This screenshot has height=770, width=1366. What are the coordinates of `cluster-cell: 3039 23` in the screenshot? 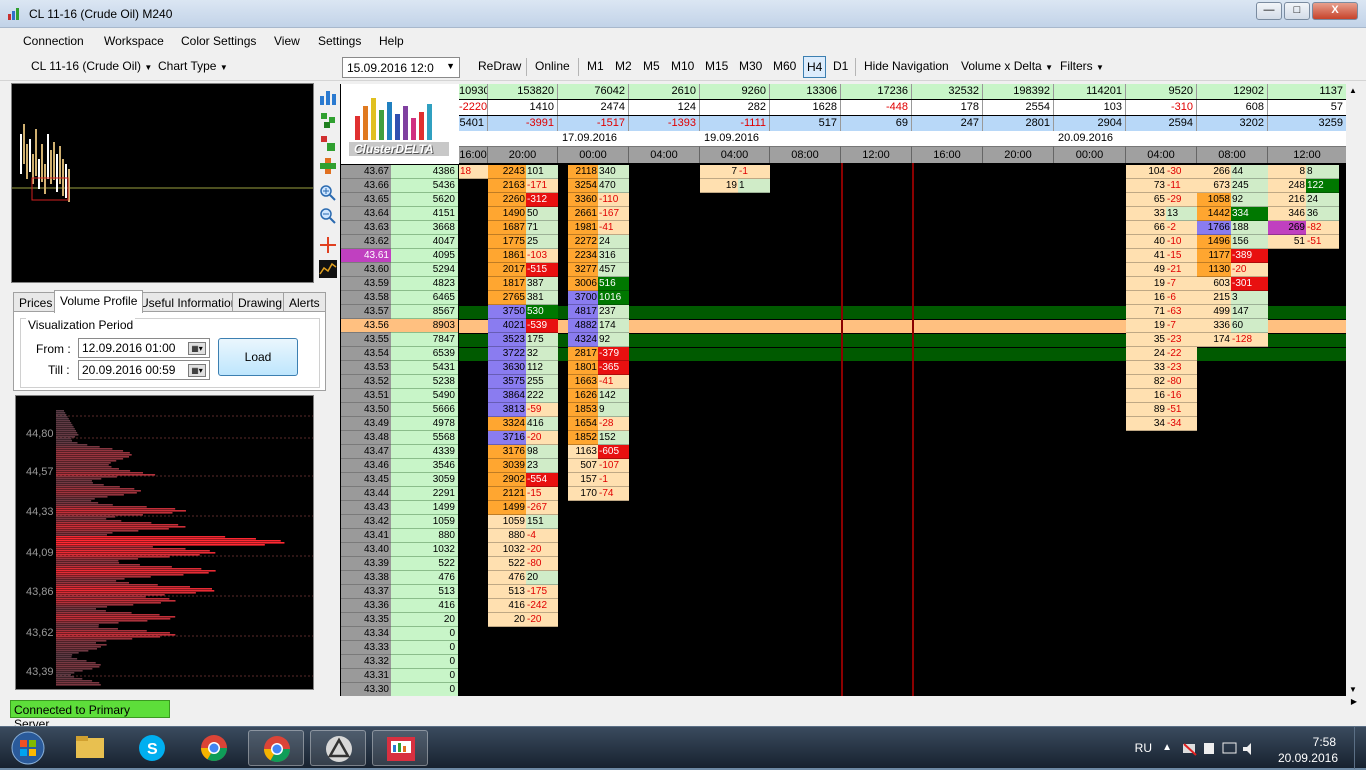 It's located at (523, 466).